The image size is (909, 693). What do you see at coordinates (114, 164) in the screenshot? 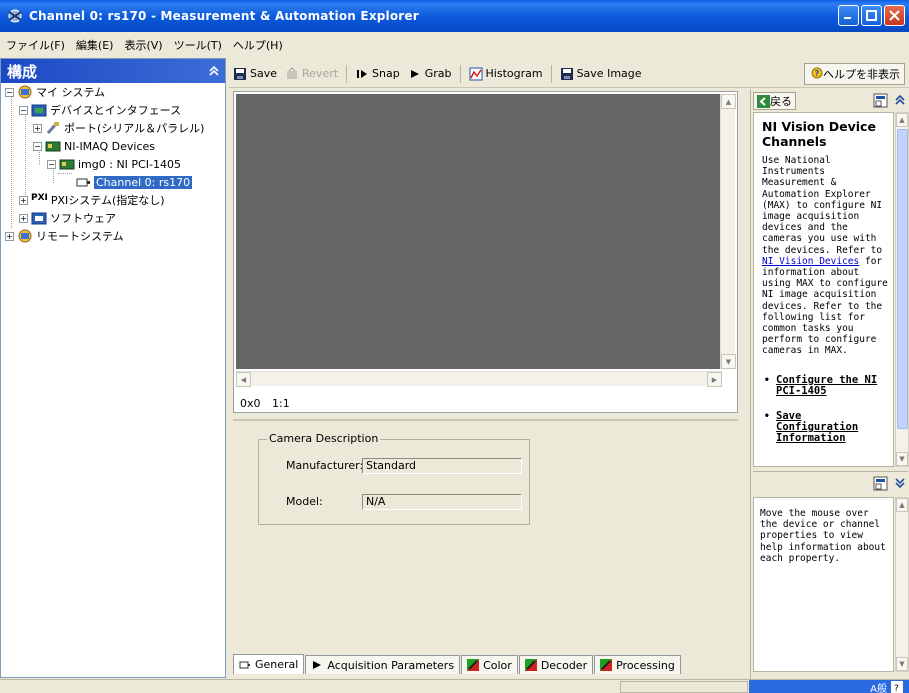
I see `tree-item-img0: − img0 : NI PCI-1405` at bounding box center [114, 164].